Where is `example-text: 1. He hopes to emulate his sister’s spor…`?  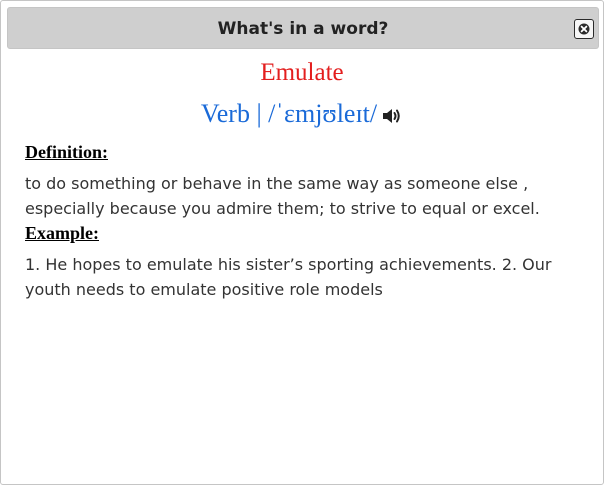
example-text: 1. He hopes to emulate his sister’s spor… is located at coordinates (288, 277).